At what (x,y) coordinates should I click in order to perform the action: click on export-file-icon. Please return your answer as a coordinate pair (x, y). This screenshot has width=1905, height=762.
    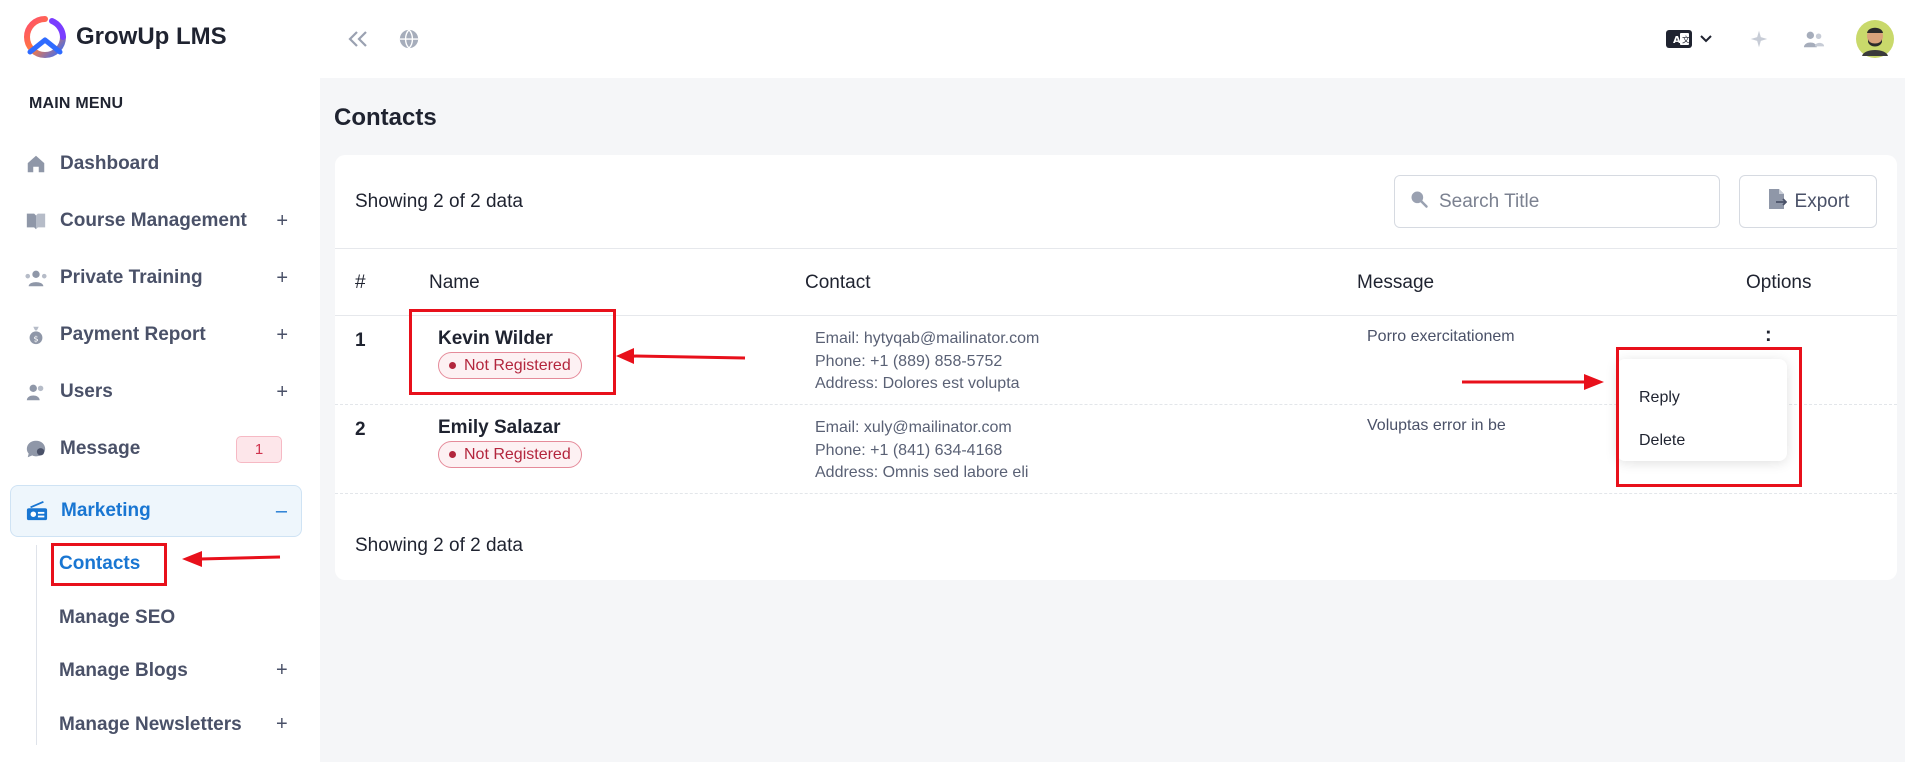
    Looking at the image, I should click on (1777, 202).